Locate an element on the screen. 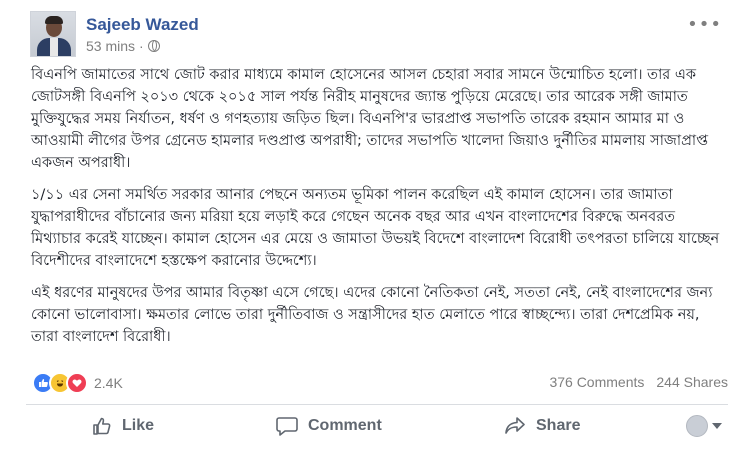 This screenshot has height=450, width=750. comment-button: Comment is located at coordinates (329, 426).